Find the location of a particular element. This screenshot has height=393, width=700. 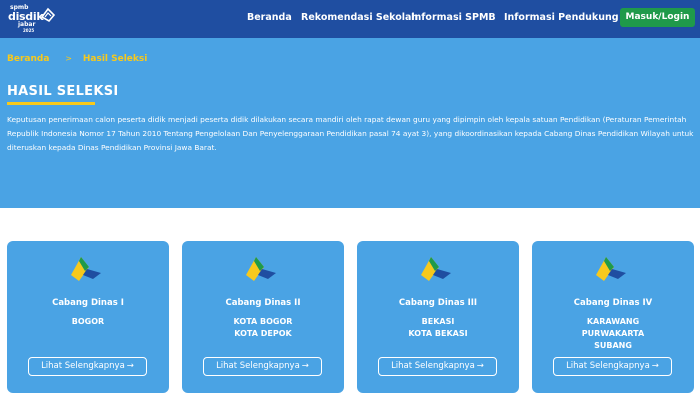

nav-item-label: Informasi SPMB is located at coordinates (453, 17).